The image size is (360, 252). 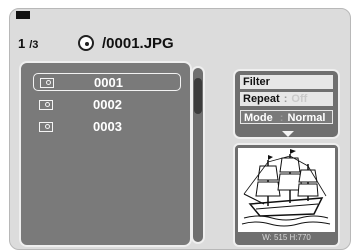 What do you see at coordinates (288, 134) in the screenshot?
I see `down-arrow-icon` at bounding box center [288, 134].